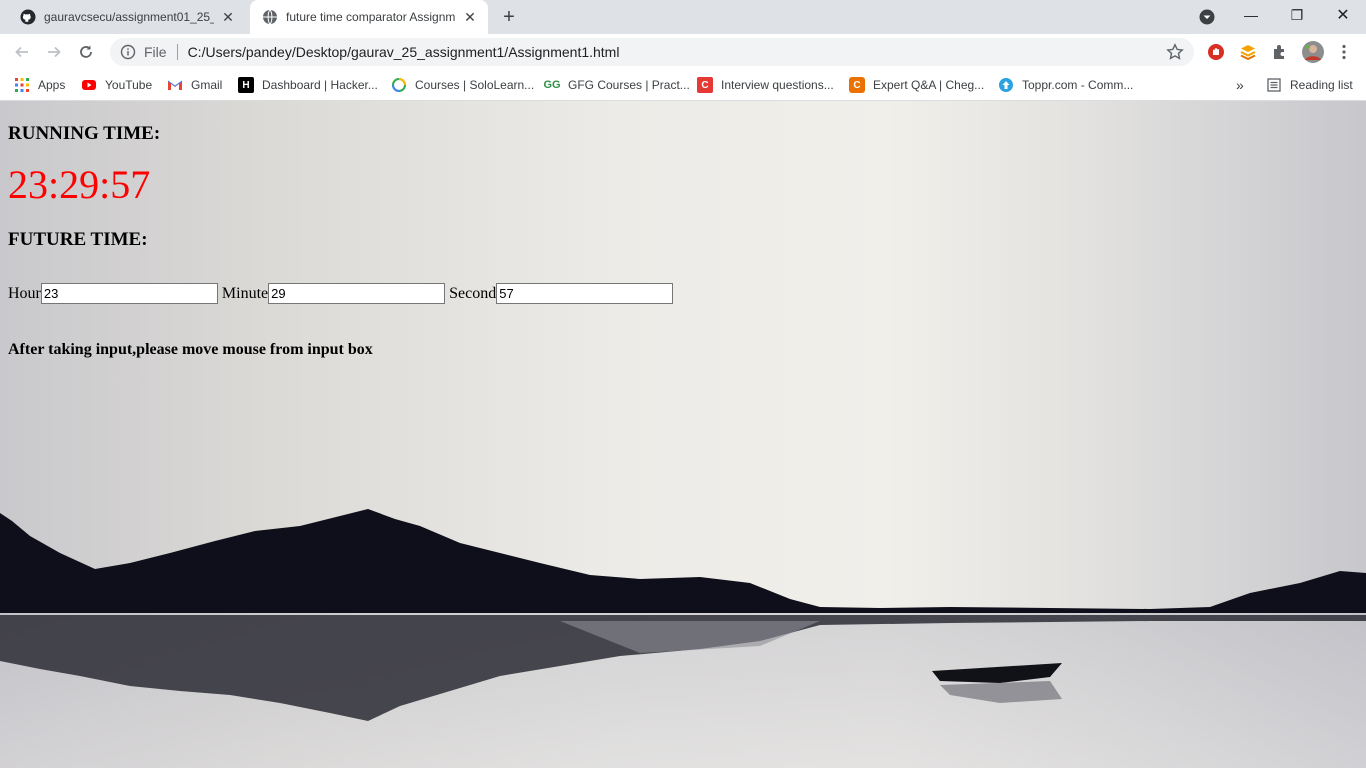 The height and width of the screenshot is (768, 1366). What do you see at coordinates (155, 52) in the screenshot?
I see `url-scheme: File` at bounding box center [155, 52].